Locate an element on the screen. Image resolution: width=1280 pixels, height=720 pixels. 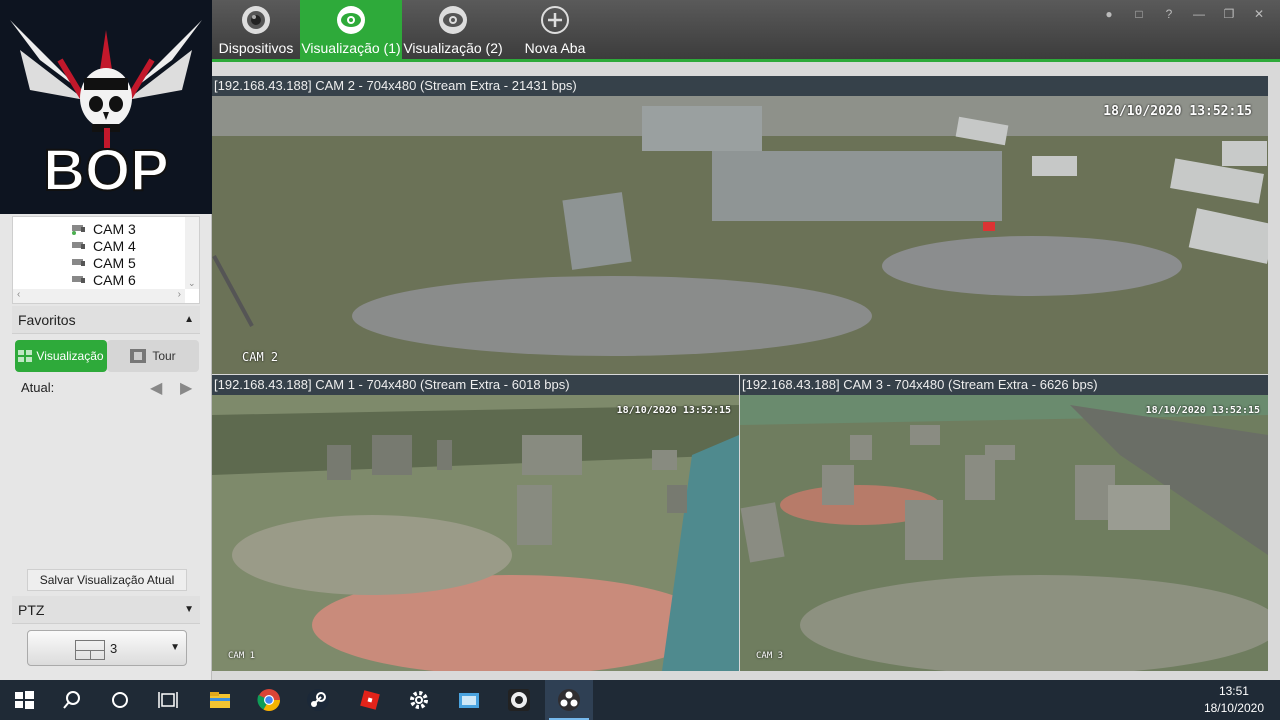
plus-circle-icon is located at coordinates (555, 20).